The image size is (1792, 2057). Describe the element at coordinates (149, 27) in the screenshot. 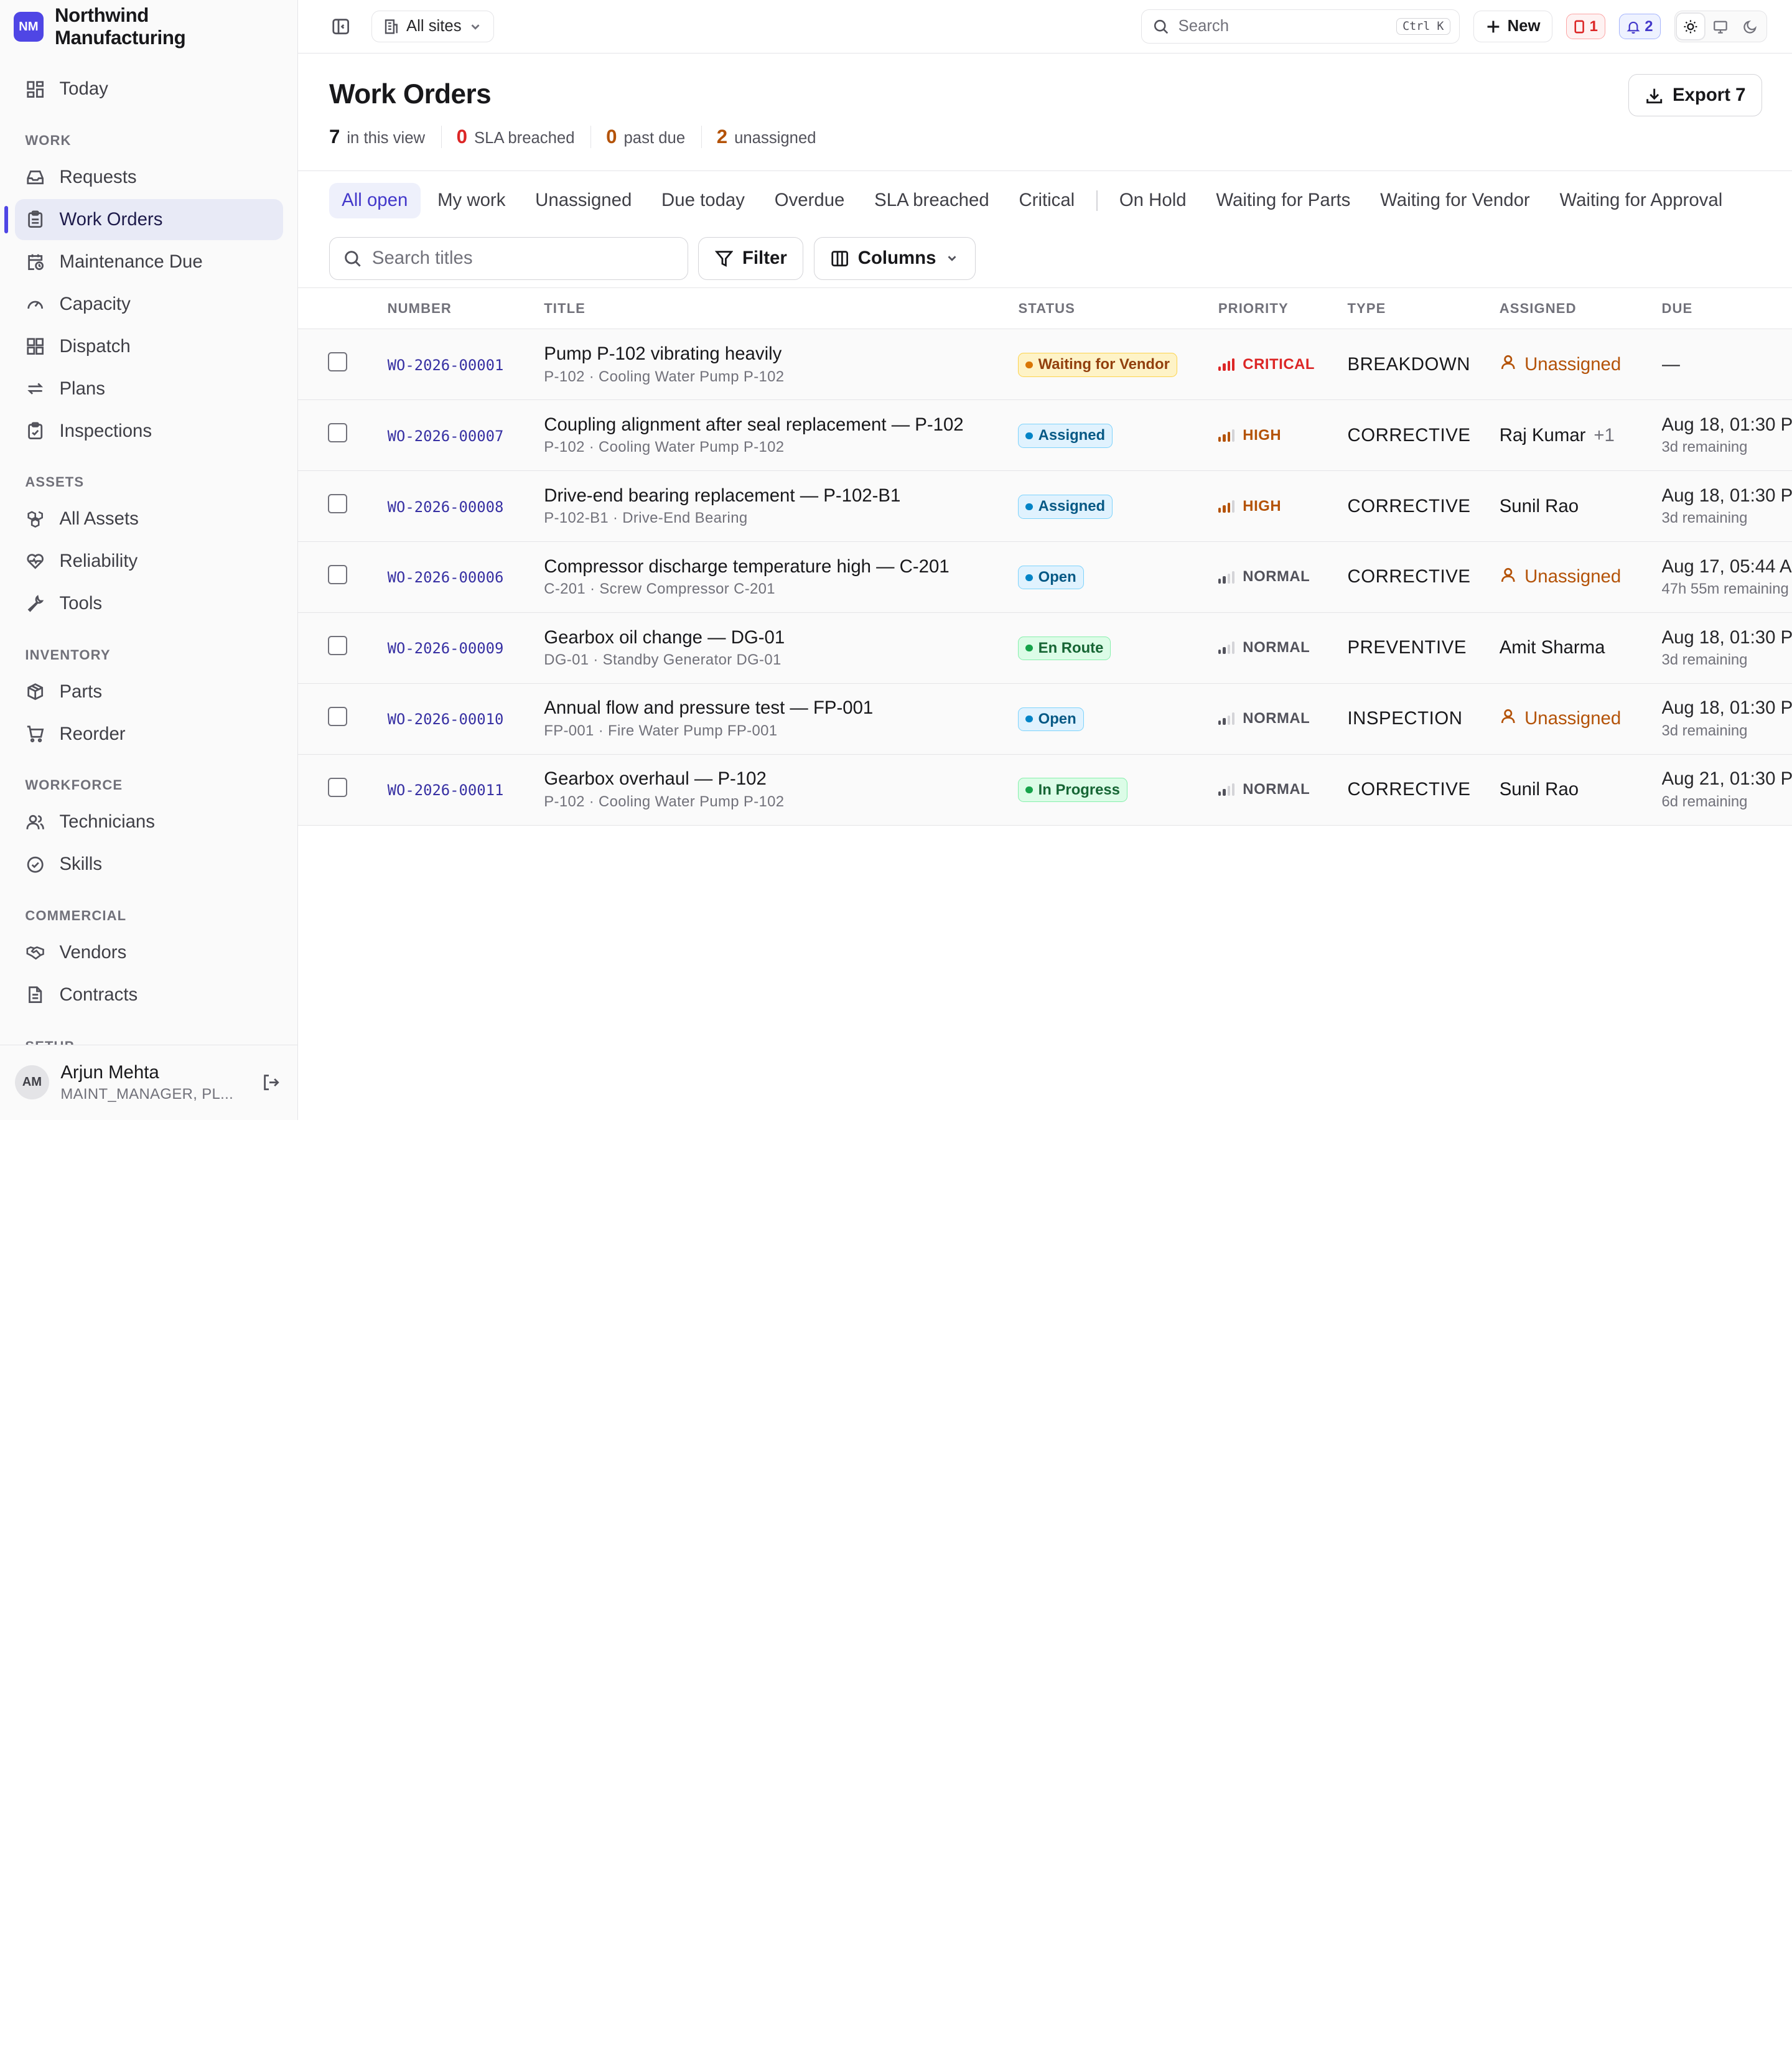

I see `brand: NM Northwind Manufacturing` at that location.